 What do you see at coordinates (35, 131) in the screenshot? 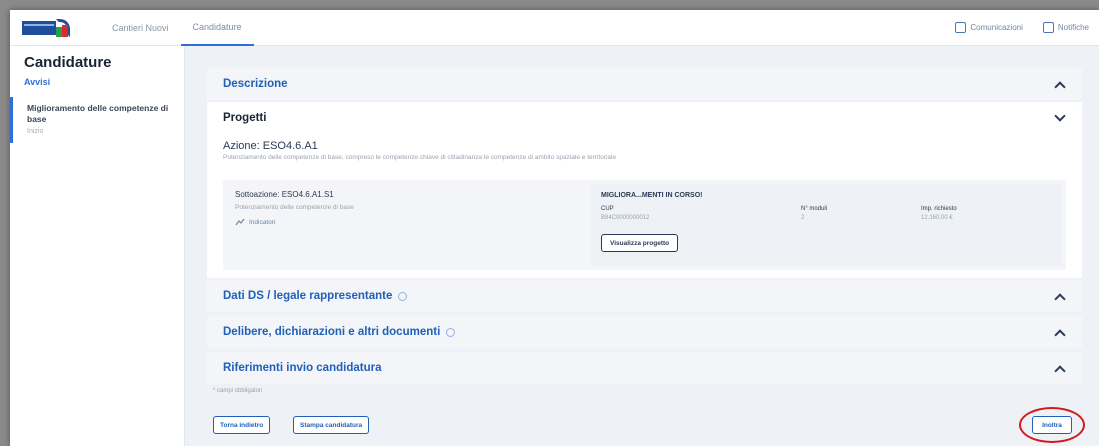
I see `sidebar-item-sublabel: Inizio` at bounding box center [35, 131].